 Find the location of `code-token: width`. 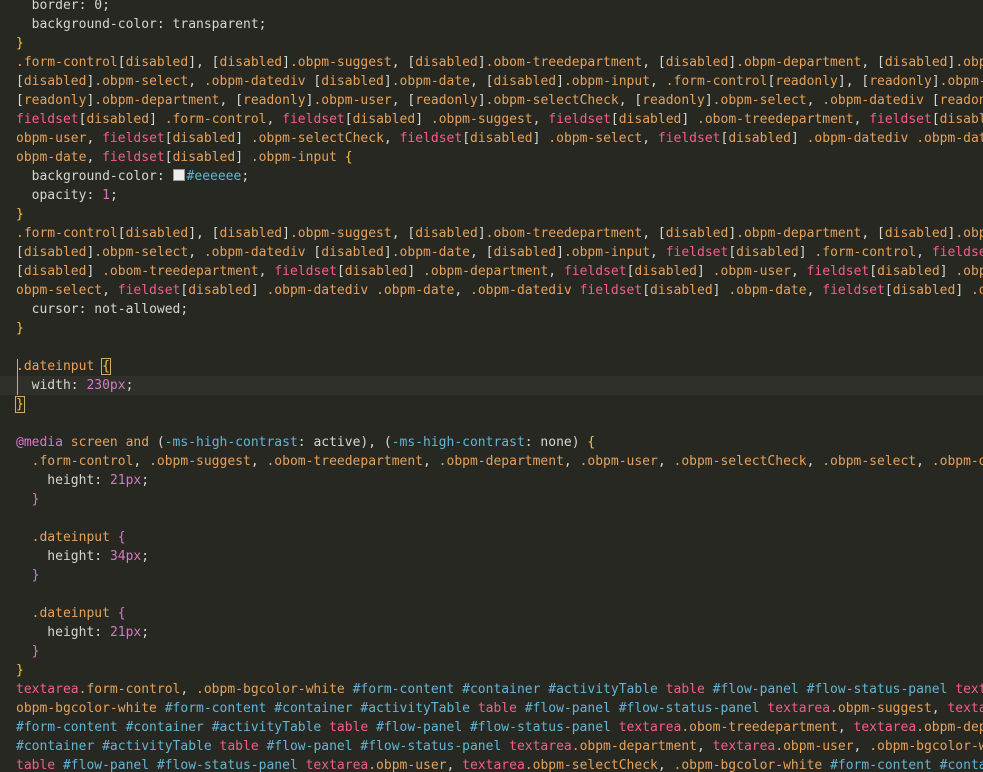

code-token: width is located at coordinates (43, 385).